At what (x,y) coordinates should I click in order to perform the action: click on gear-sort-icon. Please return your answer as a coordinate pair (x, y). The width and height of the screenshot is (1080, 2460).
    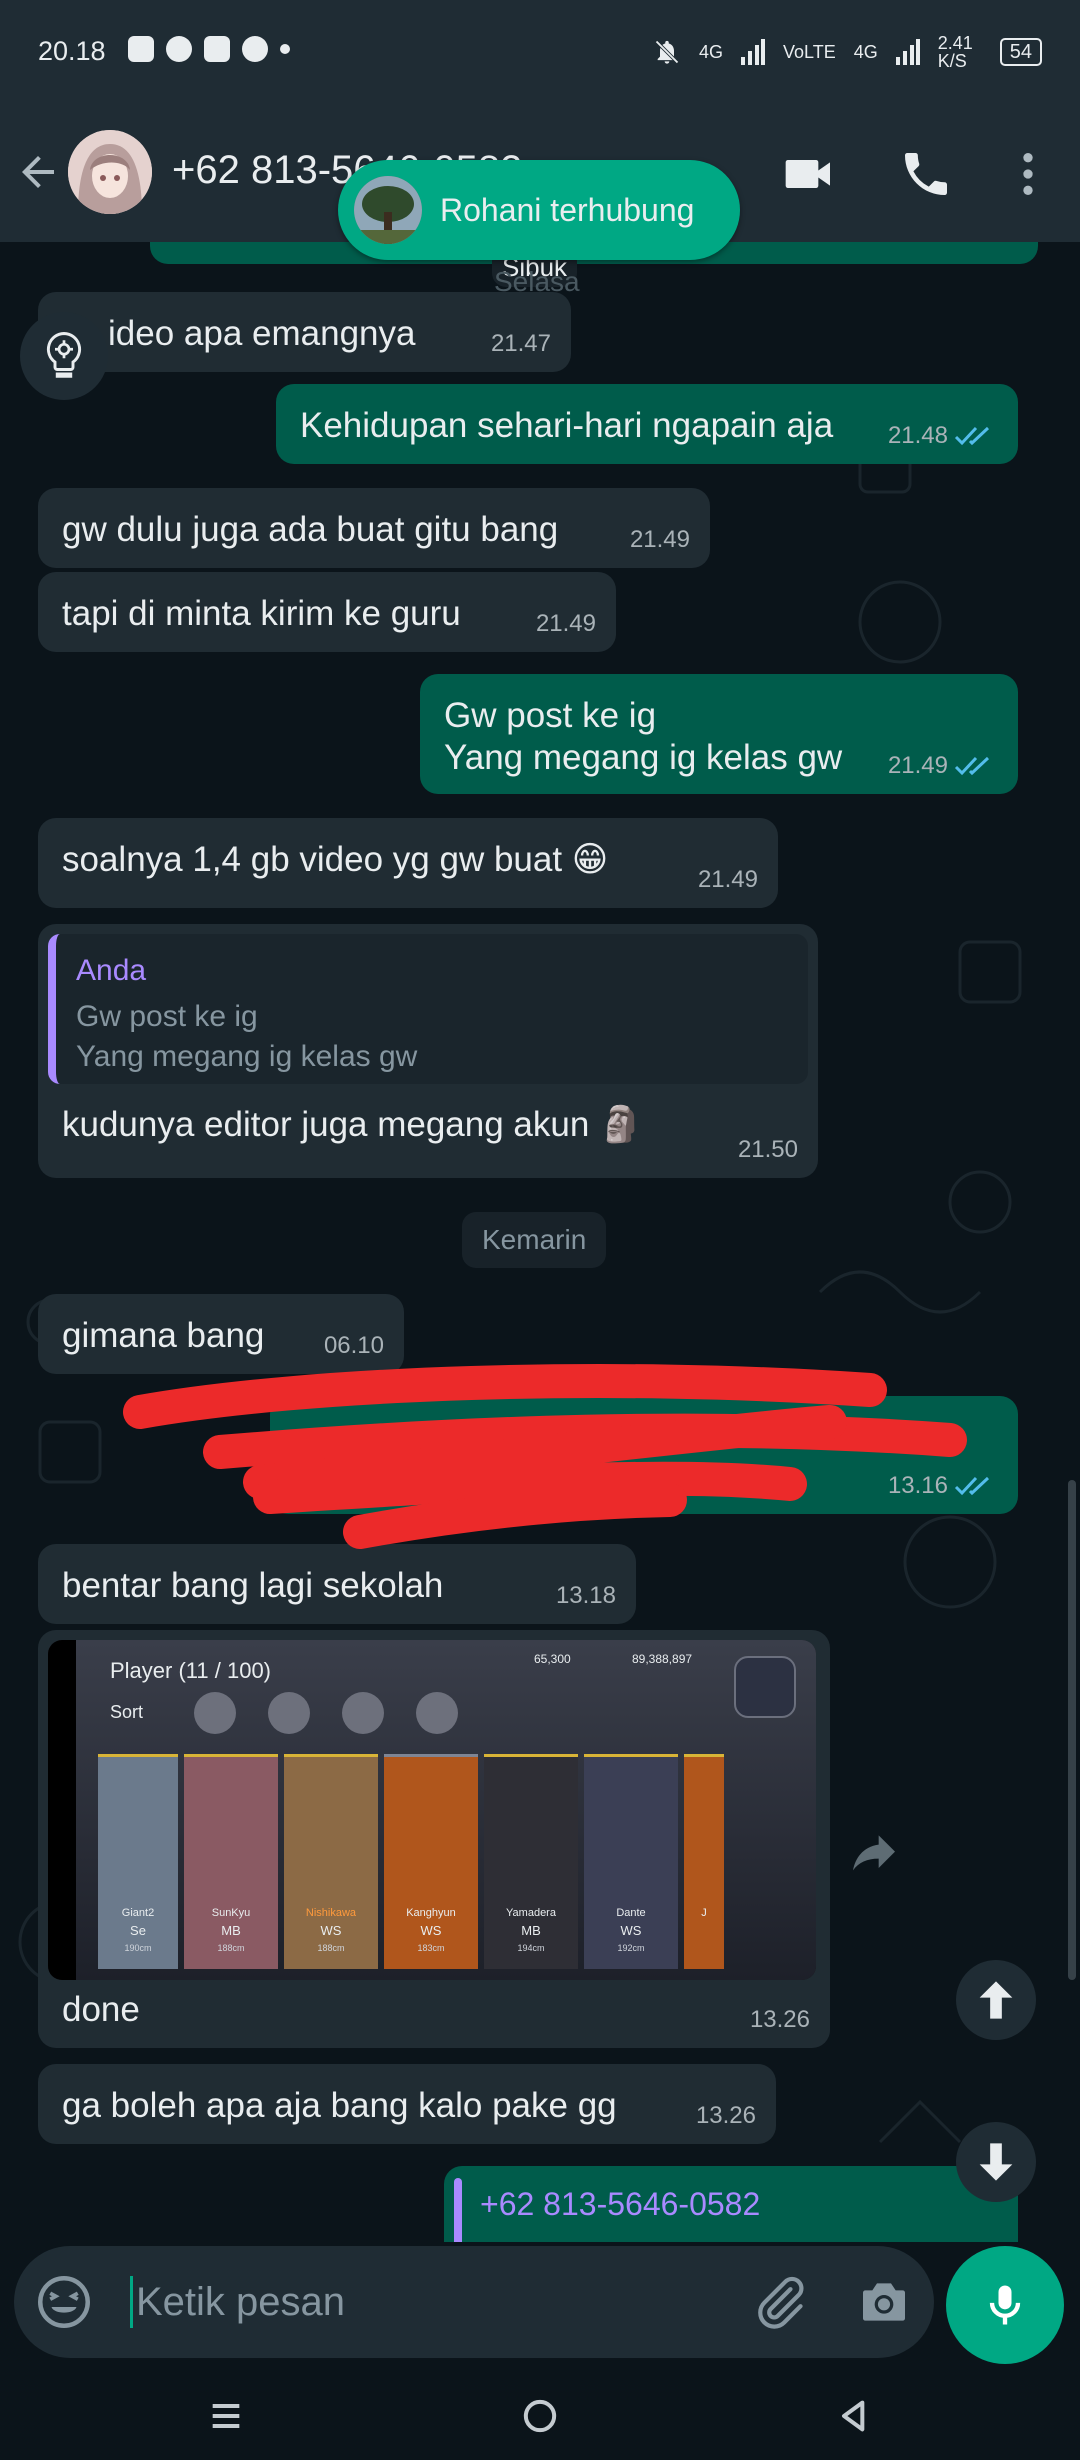
    Looking at the image, I should click on (289, 1713).